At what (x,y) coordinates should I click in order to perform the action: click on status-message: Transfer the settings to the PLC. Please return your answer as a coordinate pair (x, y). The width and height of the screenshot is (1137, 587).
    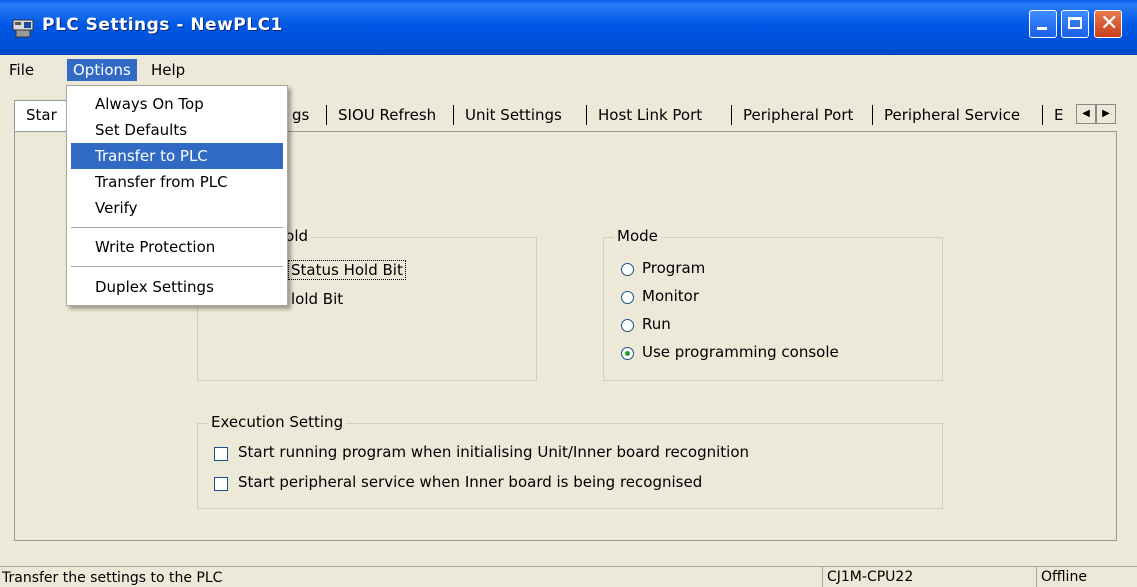
    Looking at the image, I should click on (112, 578).